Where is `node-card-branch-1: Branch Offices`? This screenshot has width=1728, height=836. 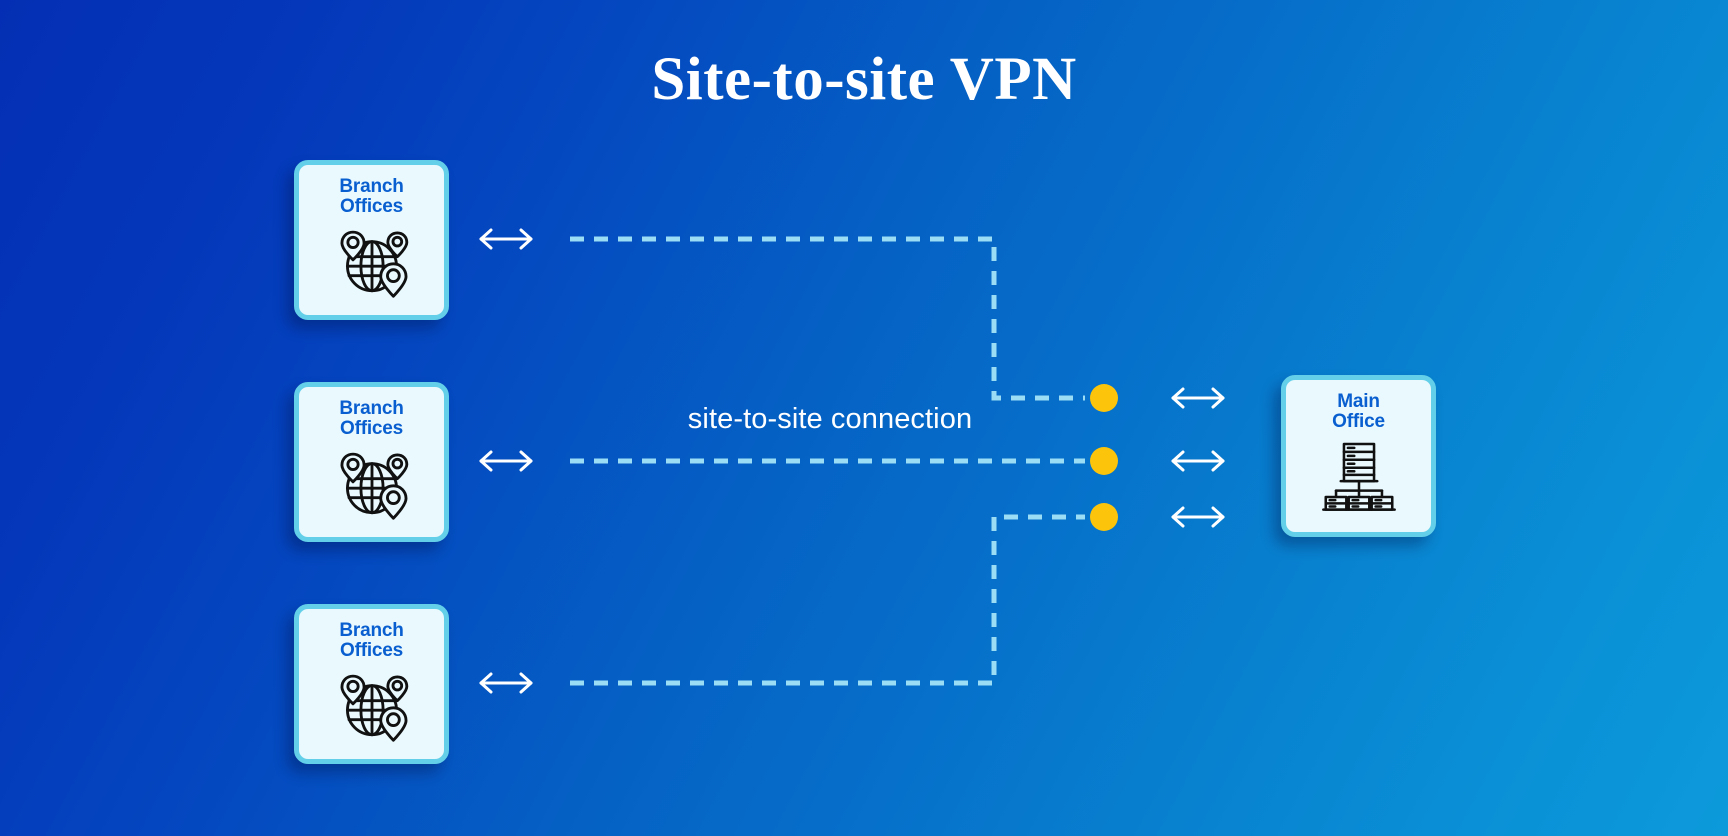 node-card-branch-1: Branch Offices is located at coordinates (371, 240).